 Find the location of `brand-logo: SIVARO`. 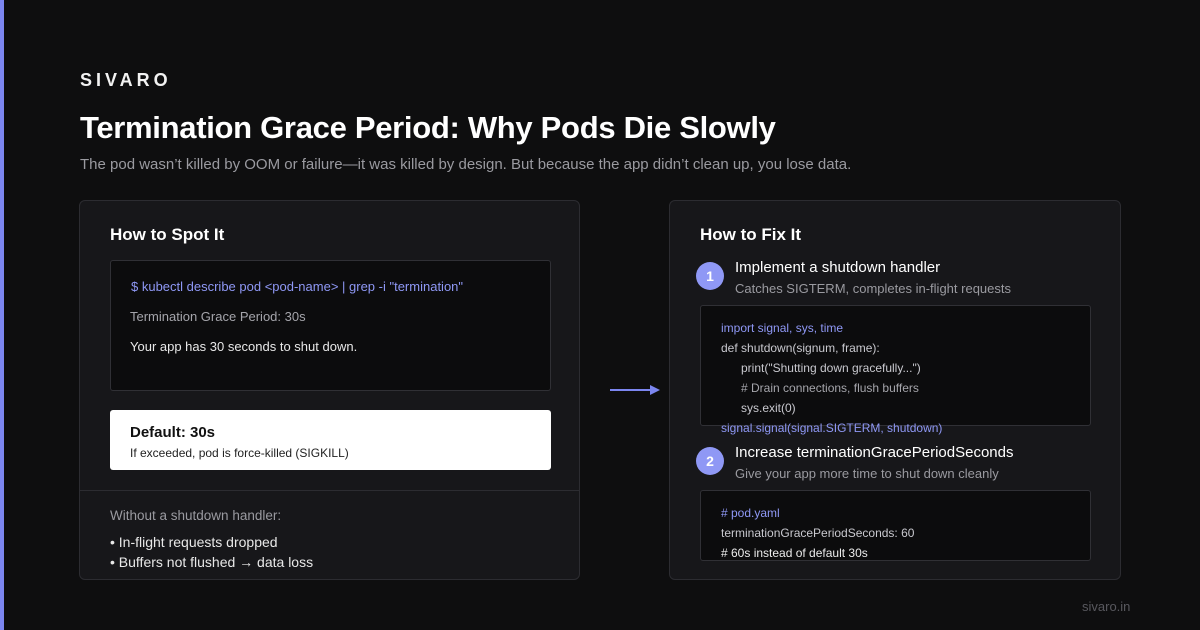

brand-logo: SIVARO is located at coordinates (126, 80).